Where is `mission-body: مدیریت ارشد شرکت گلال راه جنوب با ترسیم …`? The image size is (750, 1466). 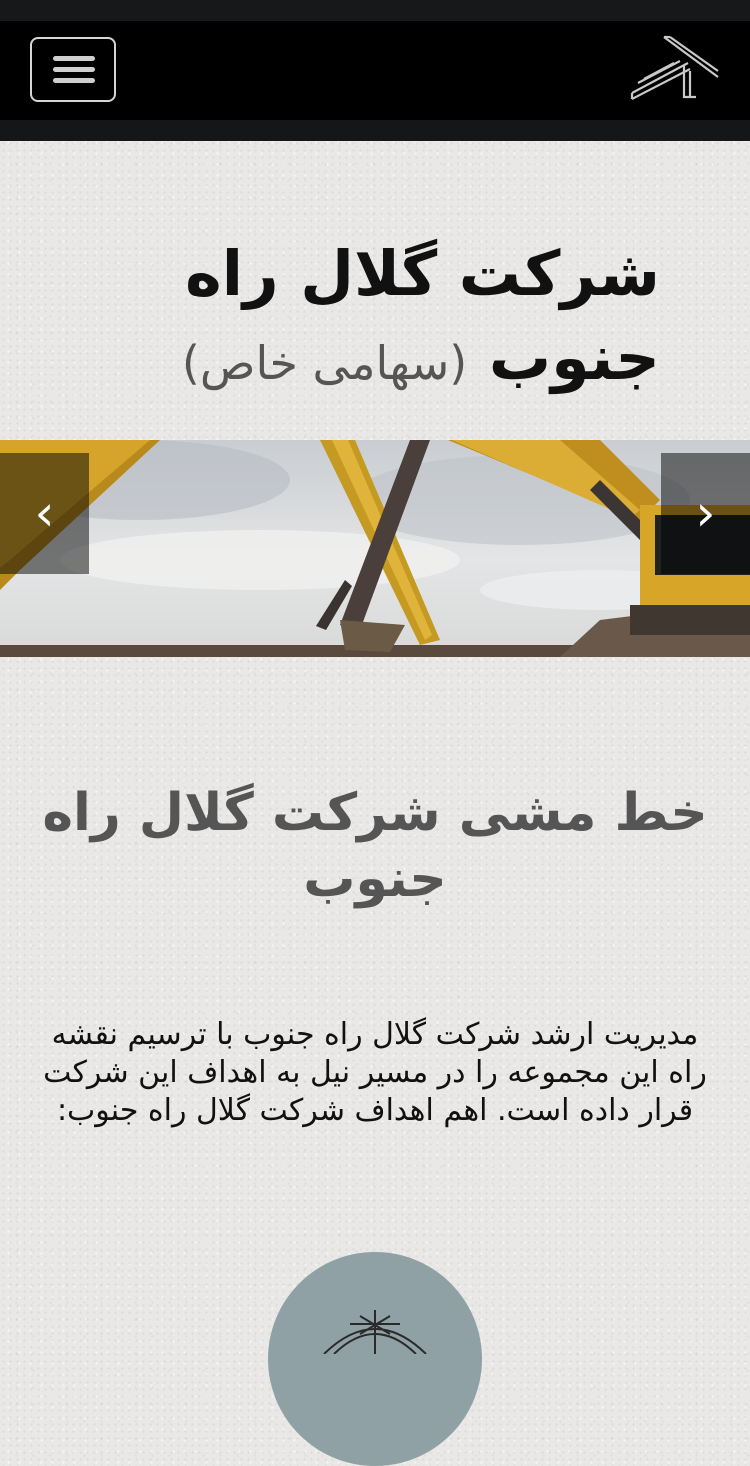 mission-body: مدیریت ارشد شرکت گلال راه جنوب با ترسیم … is located at coordinates (375, 1072).